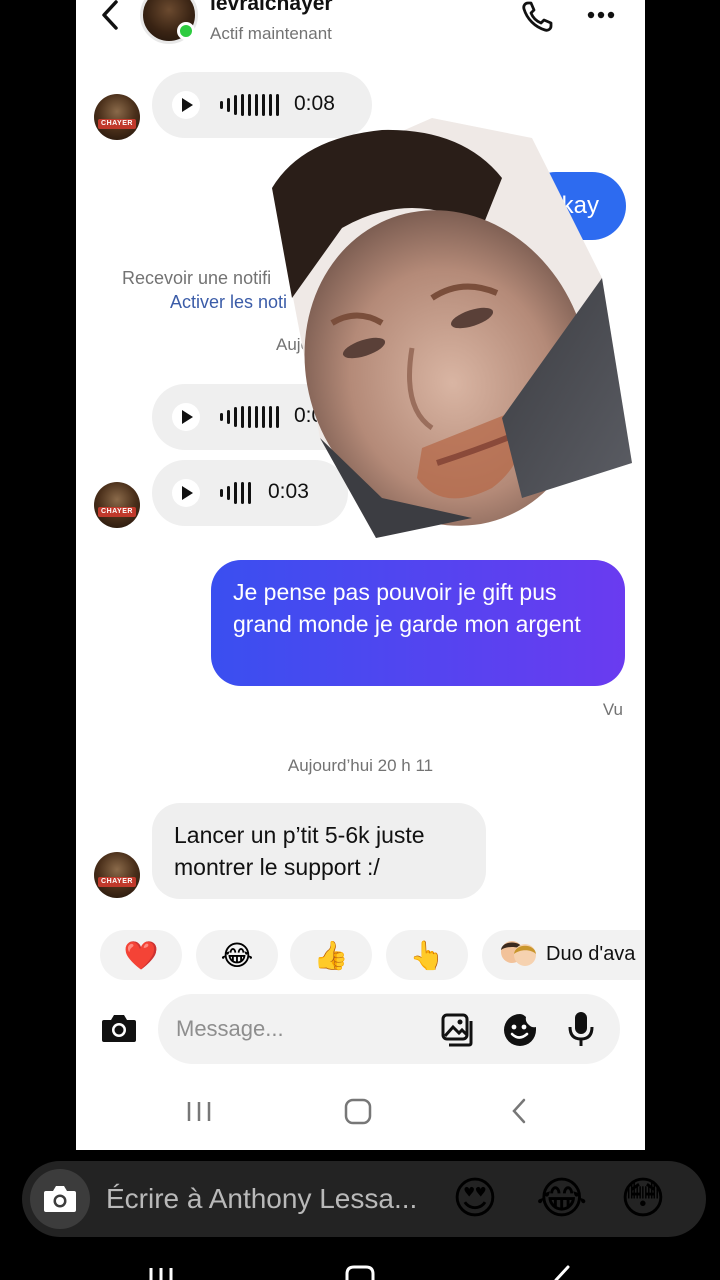 The image size is (720, 1280). What do you see at coordinates (646, 1199) in the screenshot?
I see `flushed-emoji-button: 😳` at bounding box center [646, 1199].